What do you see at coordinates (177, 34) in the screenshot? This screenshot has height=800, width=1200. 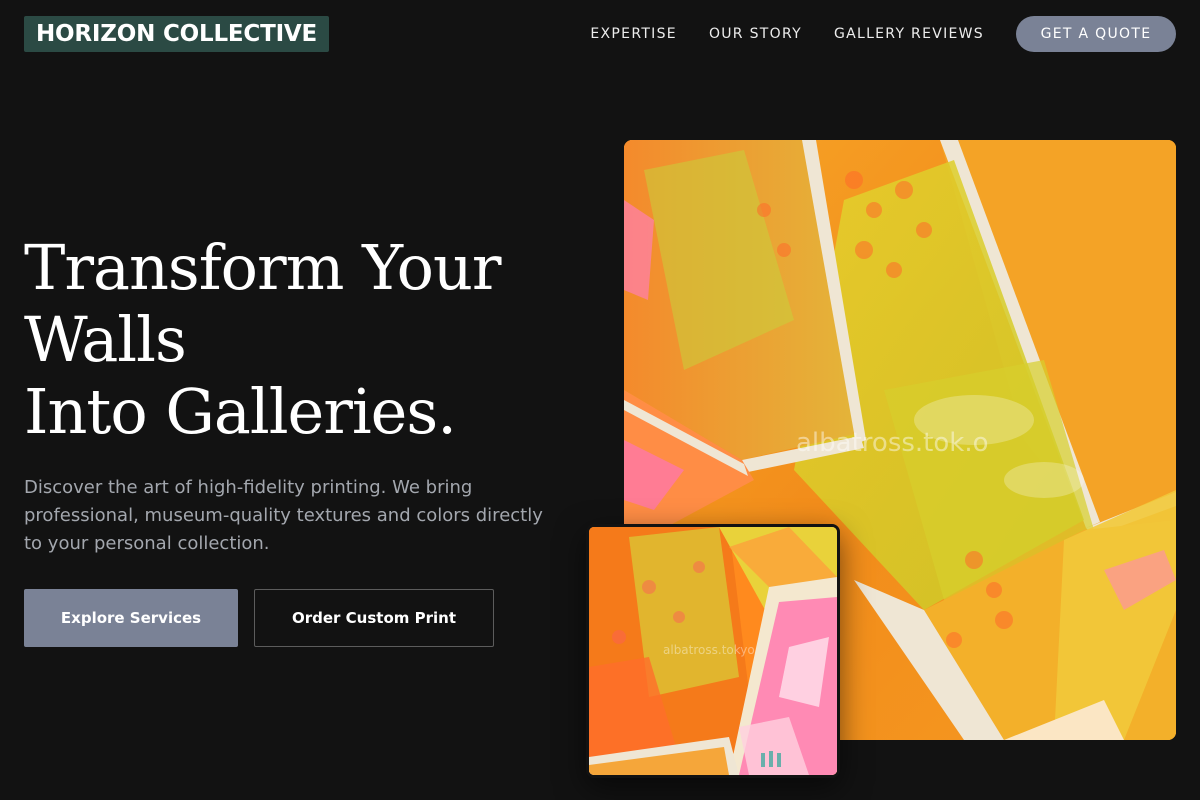 I see `site-logo: HORIZON COLLECTIVE` at bounding box center [177, 34].